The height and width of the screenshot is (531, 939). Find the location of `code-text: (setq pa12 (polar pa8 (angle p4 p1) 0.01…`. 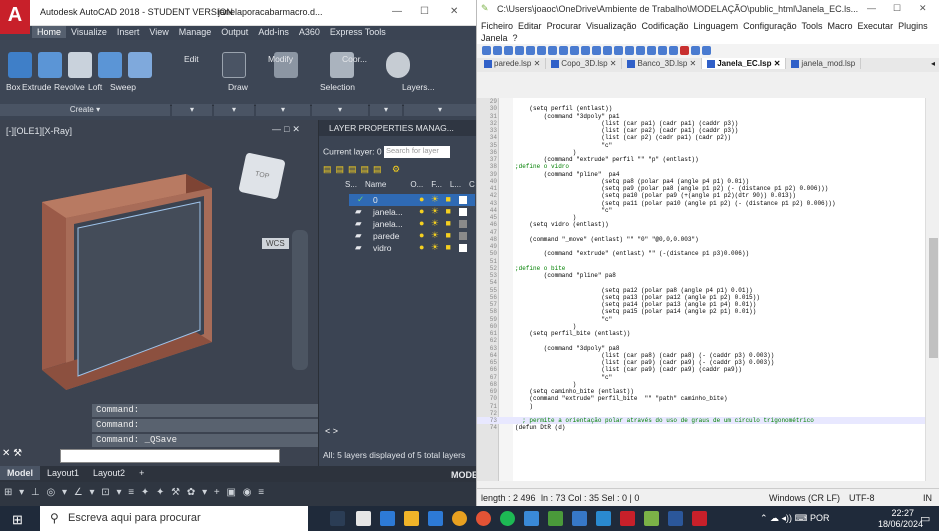

code-text: (setq pa12 (polar pa8 (angle p4 p1) 0.01… is located at coordinates (633, 290).